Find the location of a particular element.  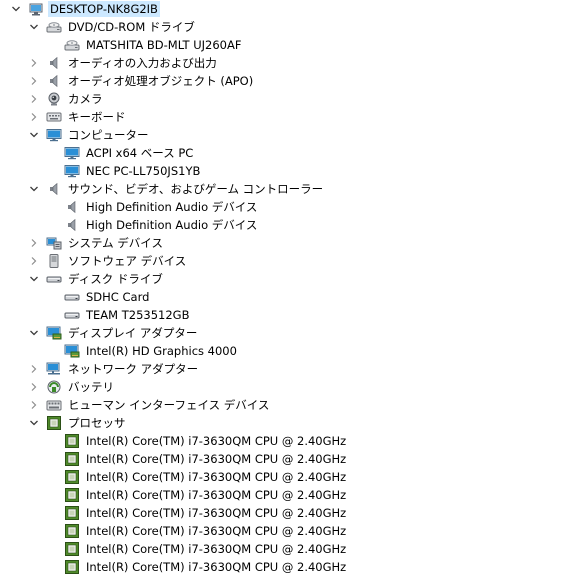

device-category: DESKTOP-NK8G2IB is located at coordinates (85, 9).